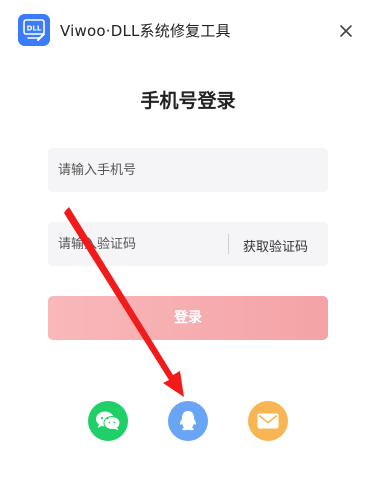  I want to click on get-code-button: 获取验证码, so click(275, 245).